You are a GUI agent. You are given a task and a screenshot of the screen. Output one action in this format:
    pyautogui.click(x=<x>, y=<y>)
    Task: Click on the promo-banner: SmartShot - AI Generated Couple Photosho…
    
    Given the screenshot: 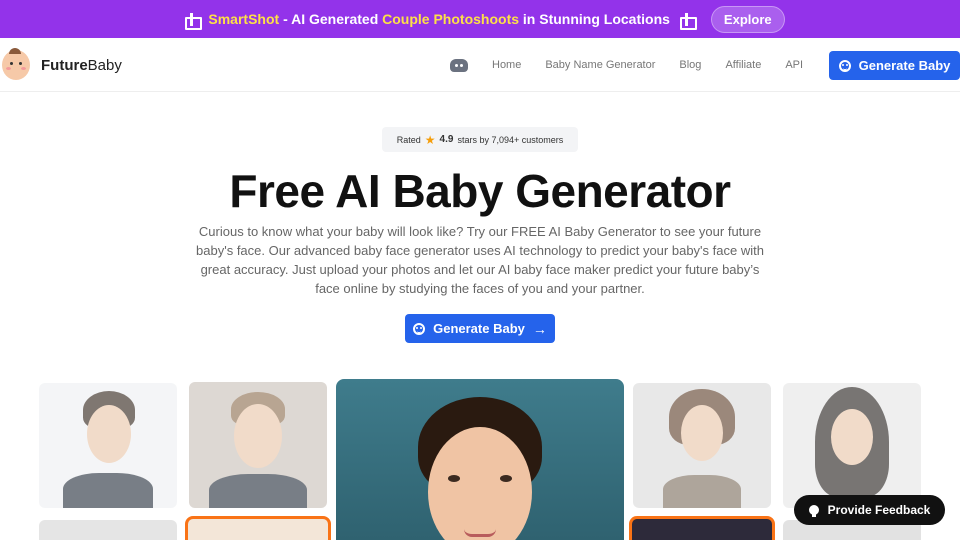 What is the action you would take?
    pyautogui.click(x=480, y=19)
    